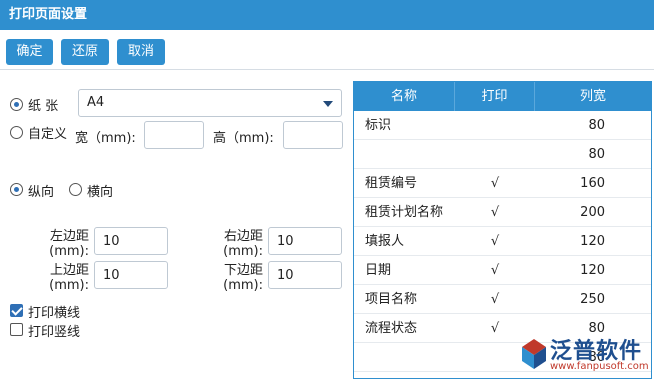  Describe the element at coordinates (243, 138) in the screenshot. I see `height-label: 高（mm):` at that location.